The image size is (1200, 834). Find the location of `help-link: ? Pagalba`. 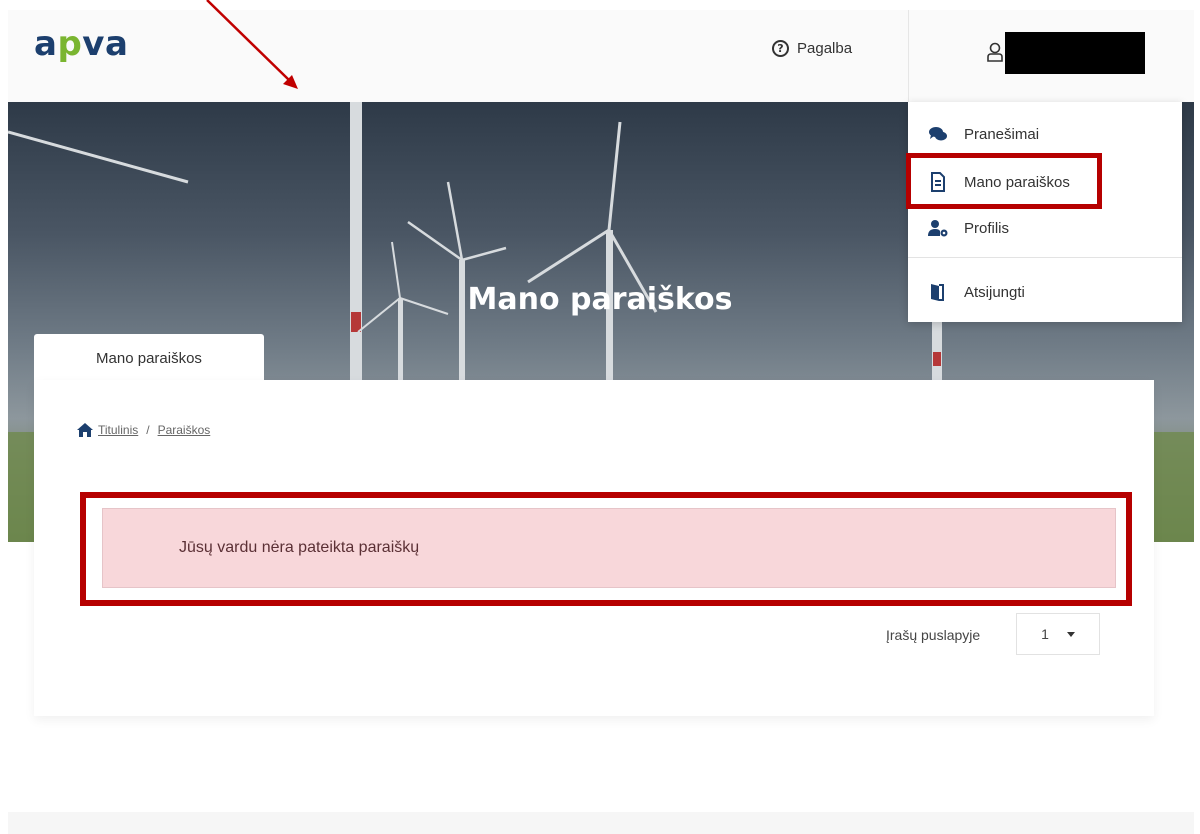

help-link: ? Pagalba is located at coordinates (812, 48).